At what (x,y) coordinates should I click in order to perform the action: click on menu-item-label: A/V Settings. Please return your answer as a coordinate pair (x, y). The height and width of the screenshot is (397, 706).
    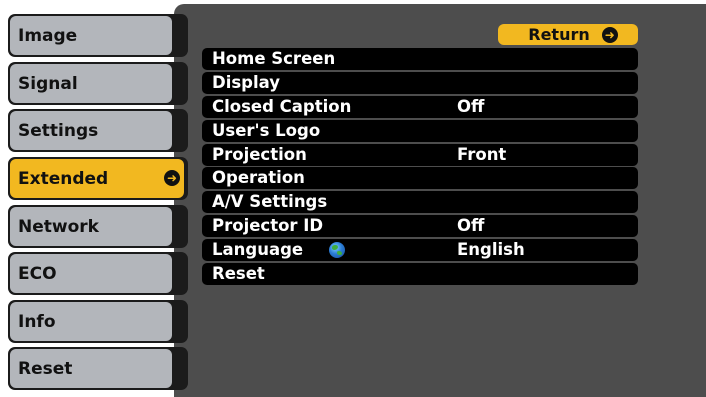
    Looking at the image, I should click on (270, 202).